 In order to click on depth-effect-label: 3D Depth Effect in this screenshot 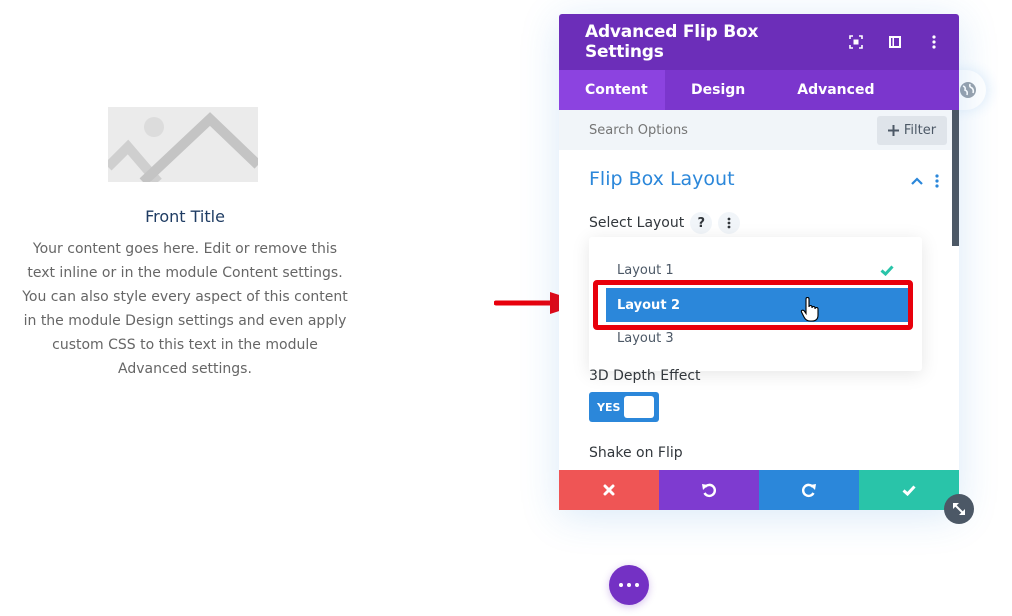, I will do `click(645, 376)`.